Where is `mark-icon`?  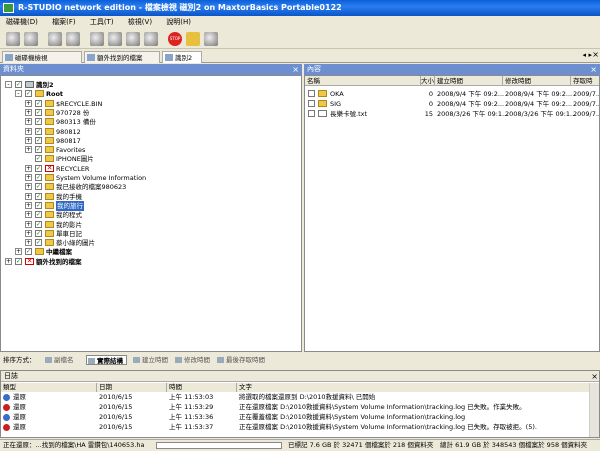 mark-icon is located at coordinates (151, 39).